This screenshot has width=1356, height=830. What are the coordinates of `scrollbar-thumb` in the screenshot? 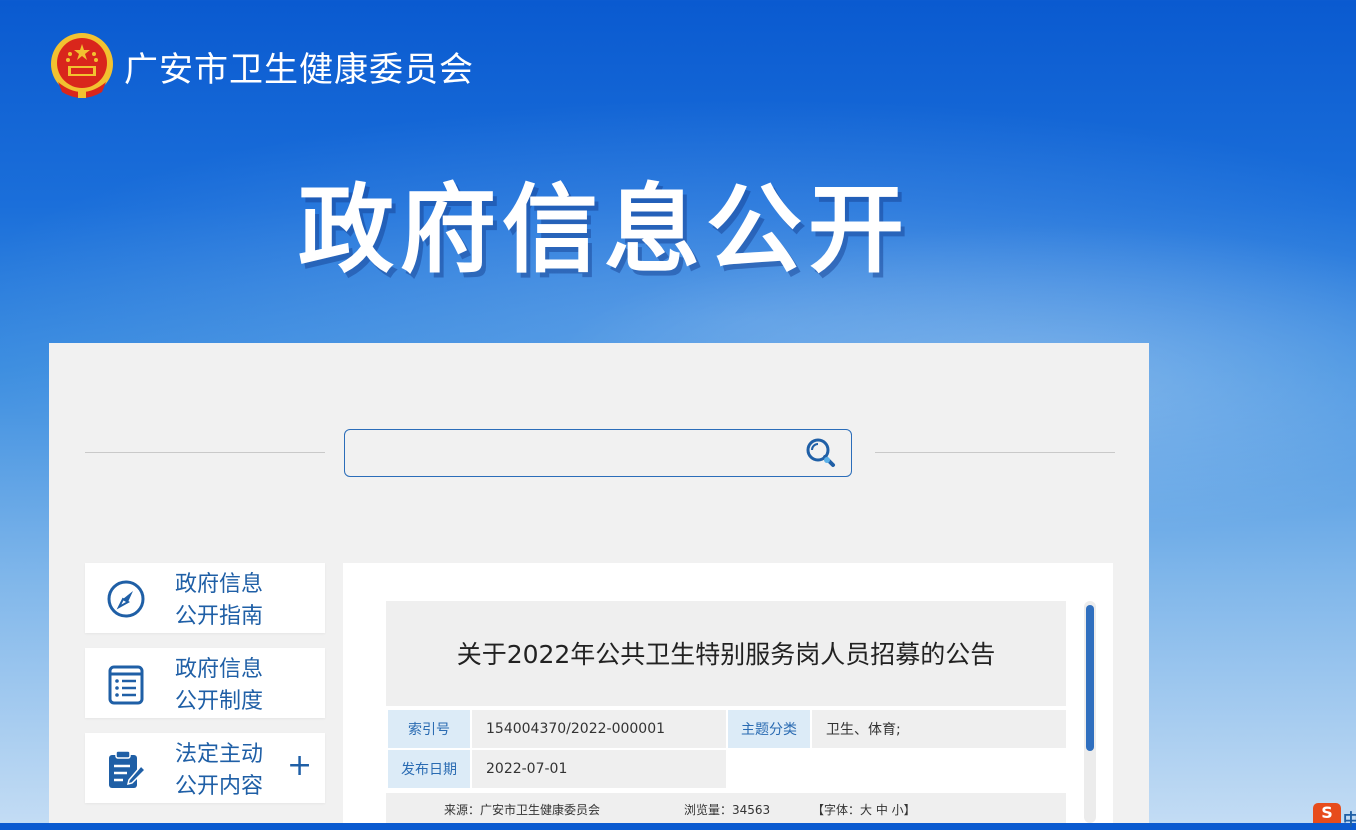 It's located at (1090, 678).